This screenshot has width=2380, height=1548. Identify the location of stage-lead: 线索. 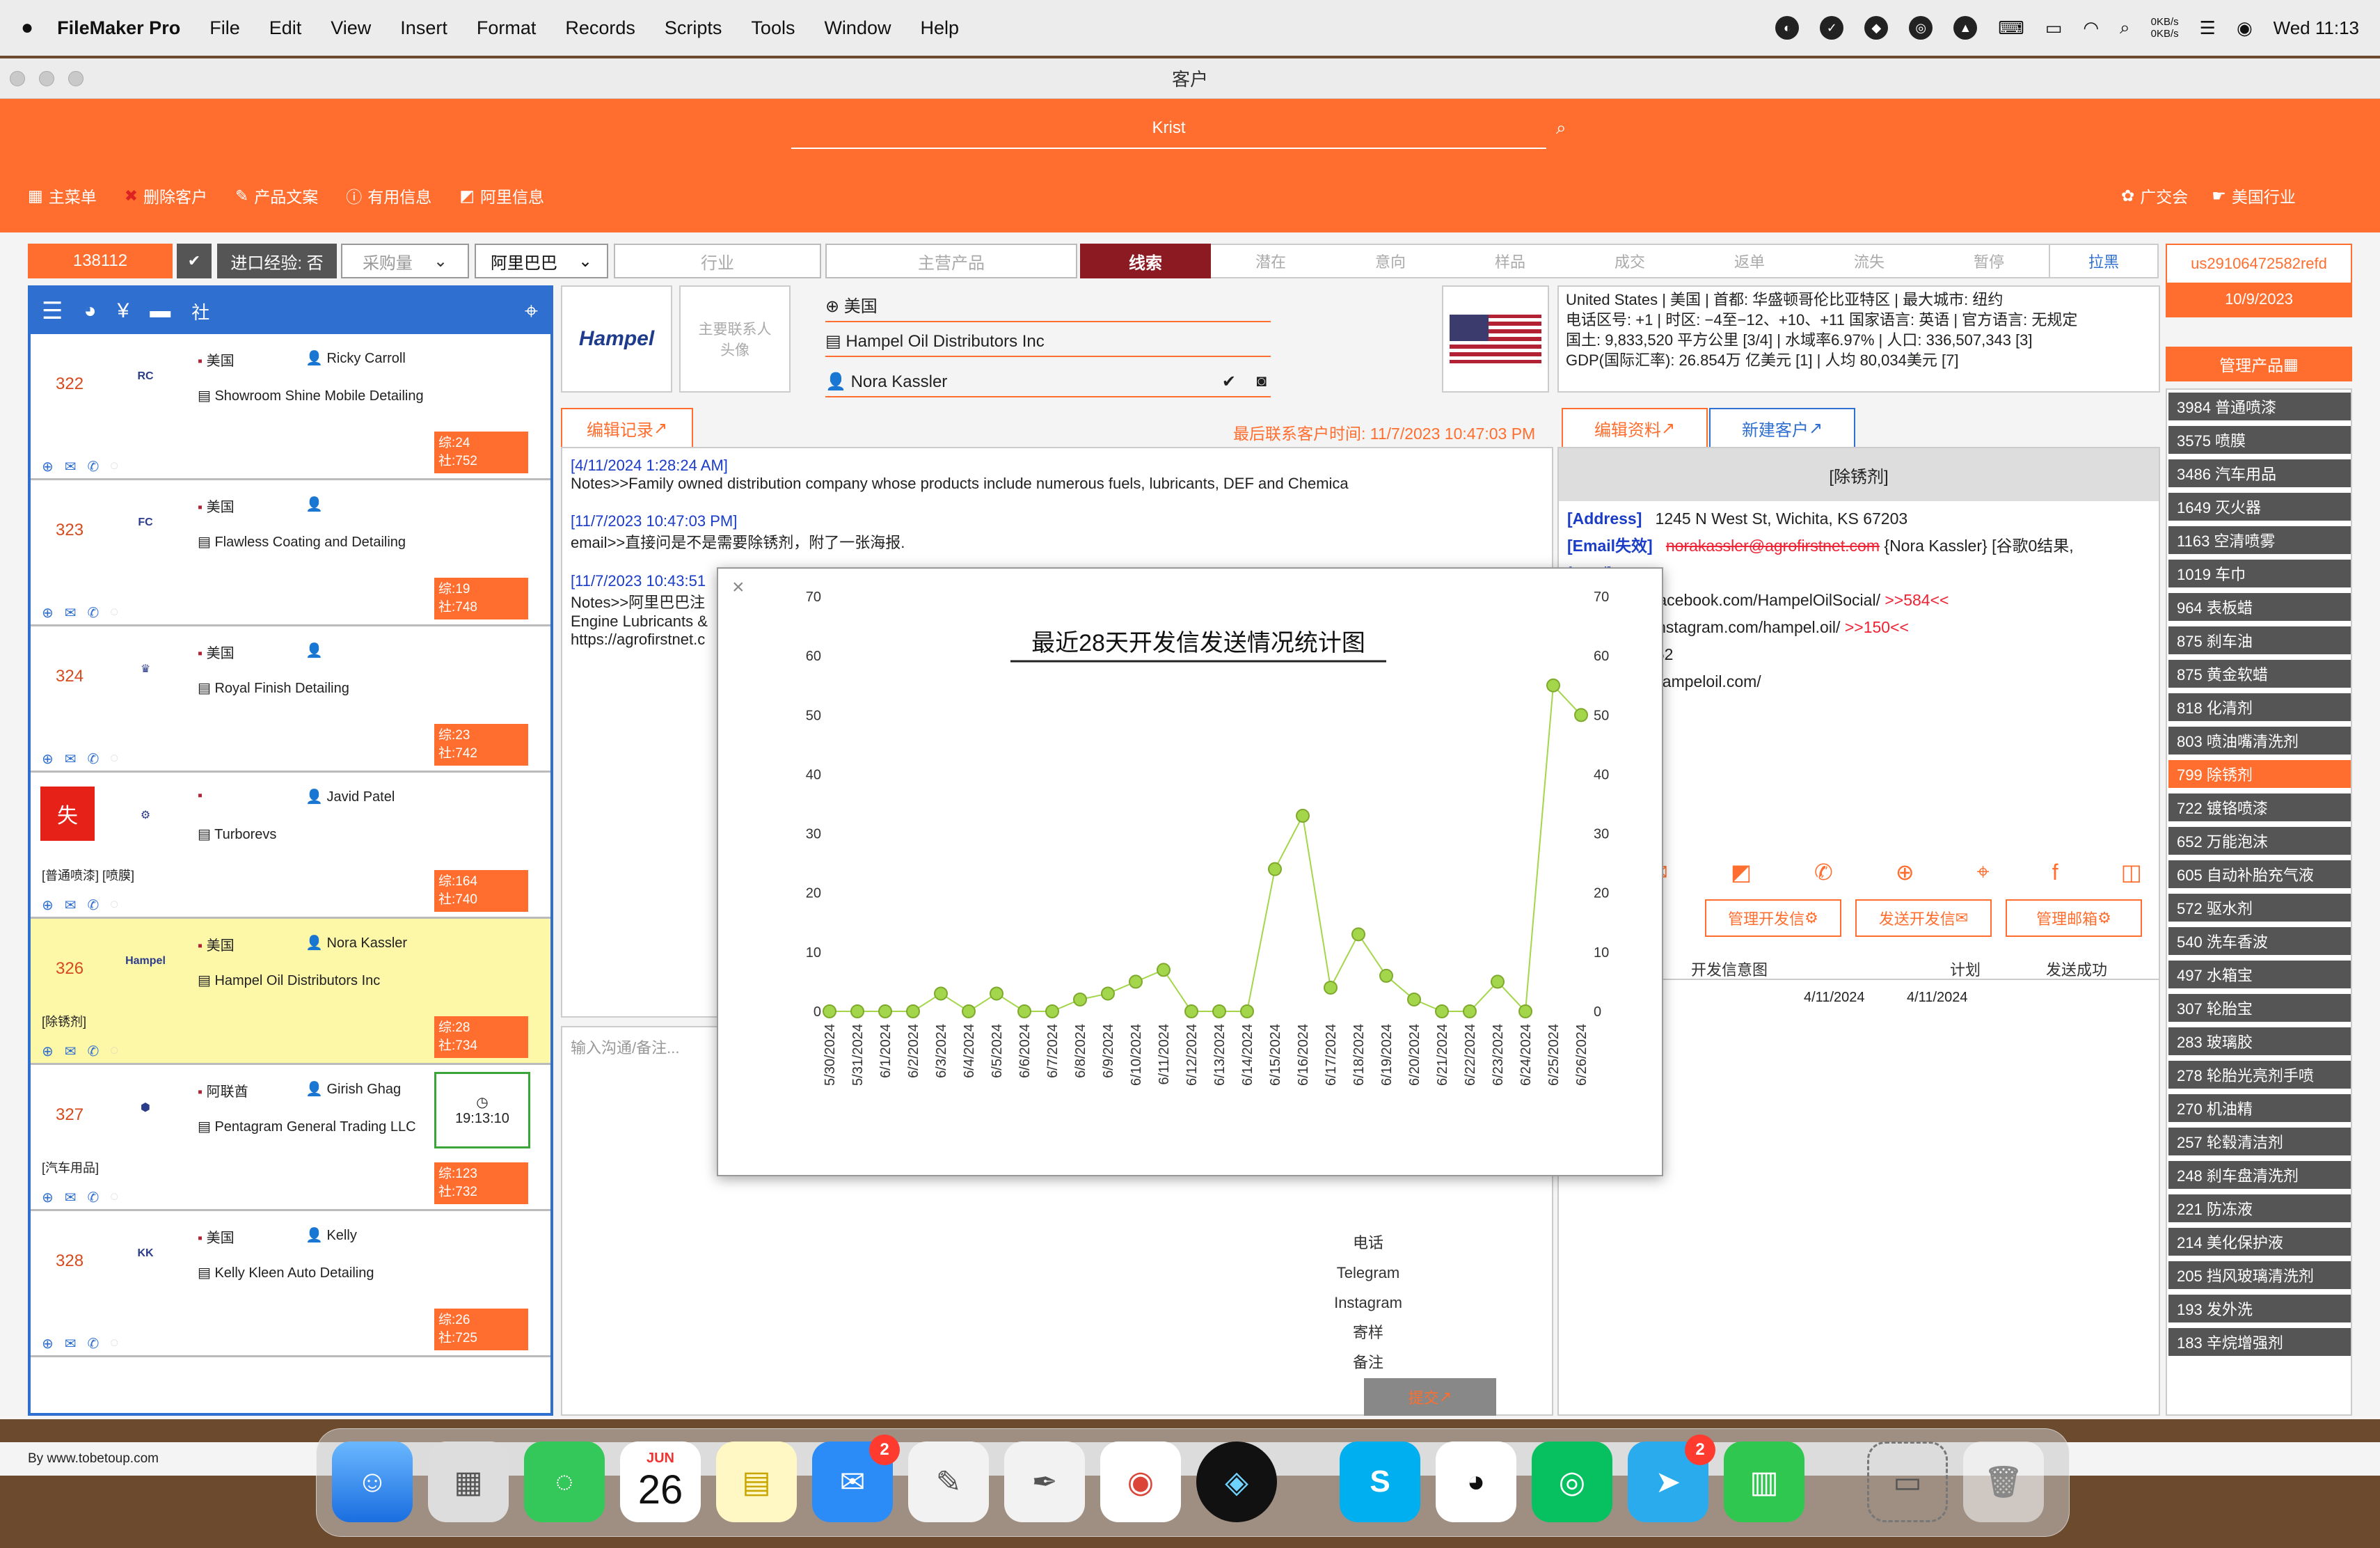
(1145, 261).